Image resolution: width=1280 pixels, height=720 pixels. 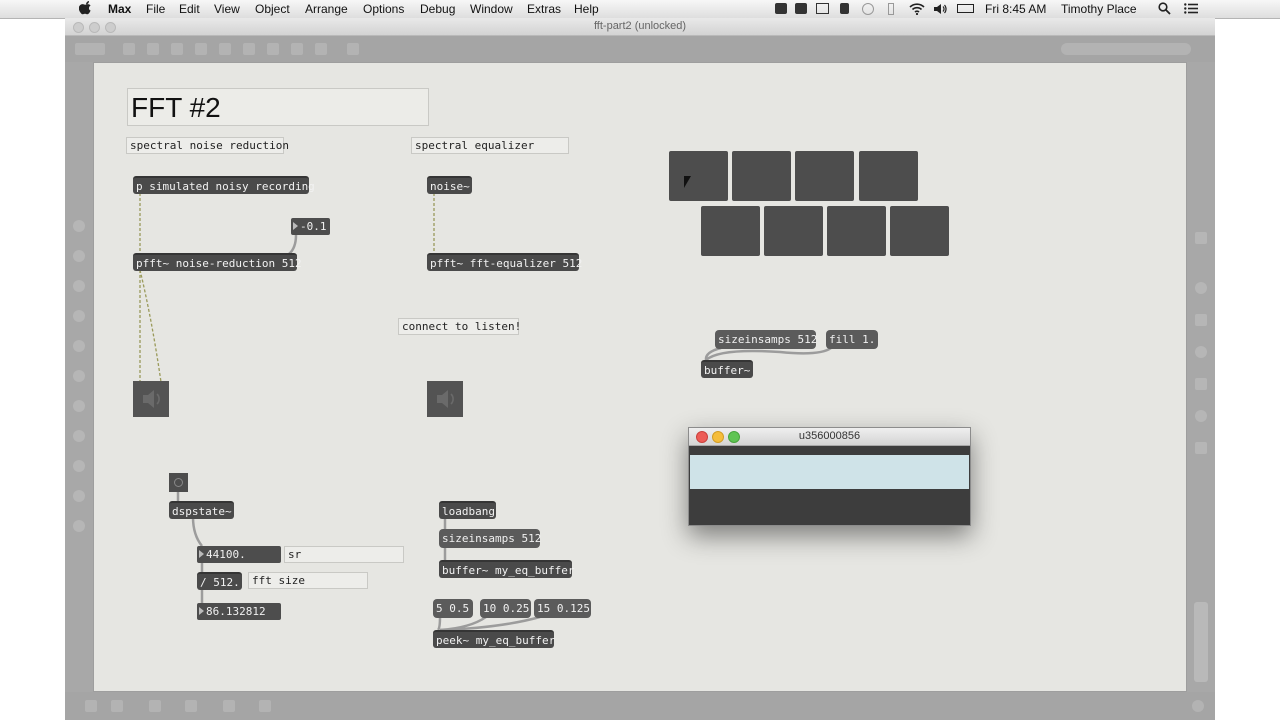 I want to click on signal-cord, so click(x=150, y=326).